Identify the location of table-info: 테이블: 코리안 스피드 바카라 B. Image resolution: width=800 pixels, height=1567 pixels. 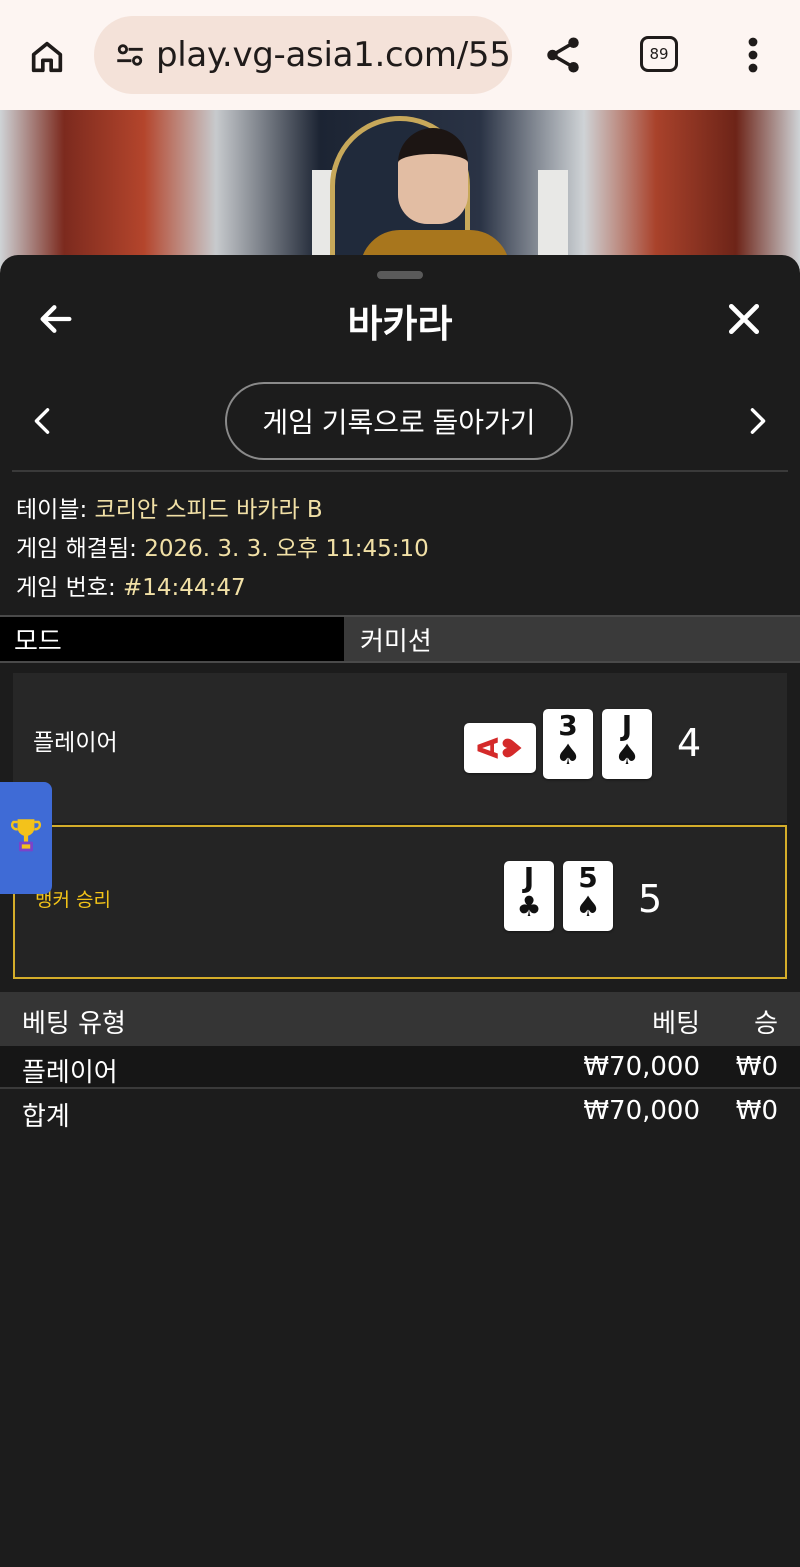
(169, 507).